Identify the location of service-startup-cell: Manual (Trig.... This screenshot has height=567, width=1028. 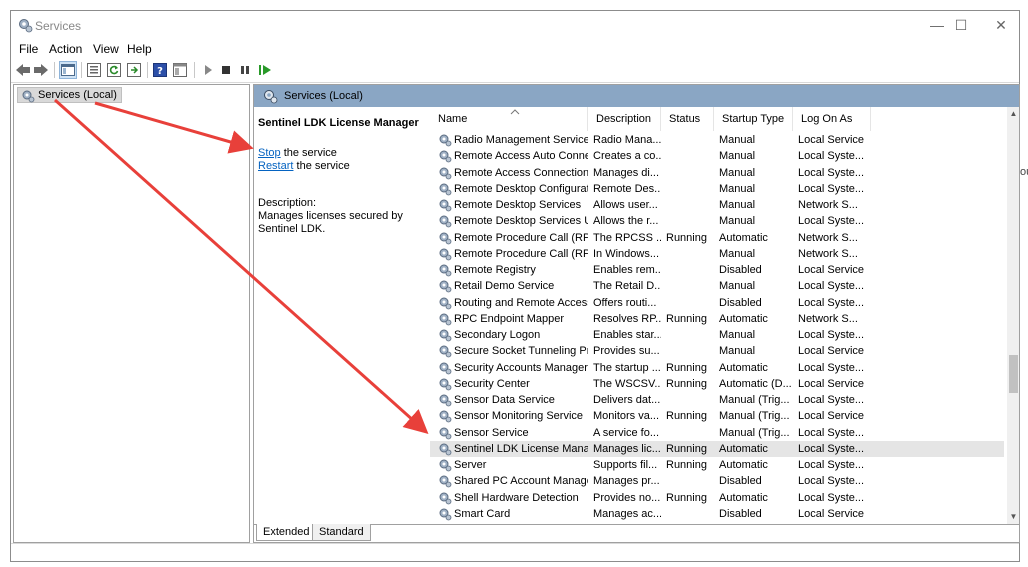
(754, 400).